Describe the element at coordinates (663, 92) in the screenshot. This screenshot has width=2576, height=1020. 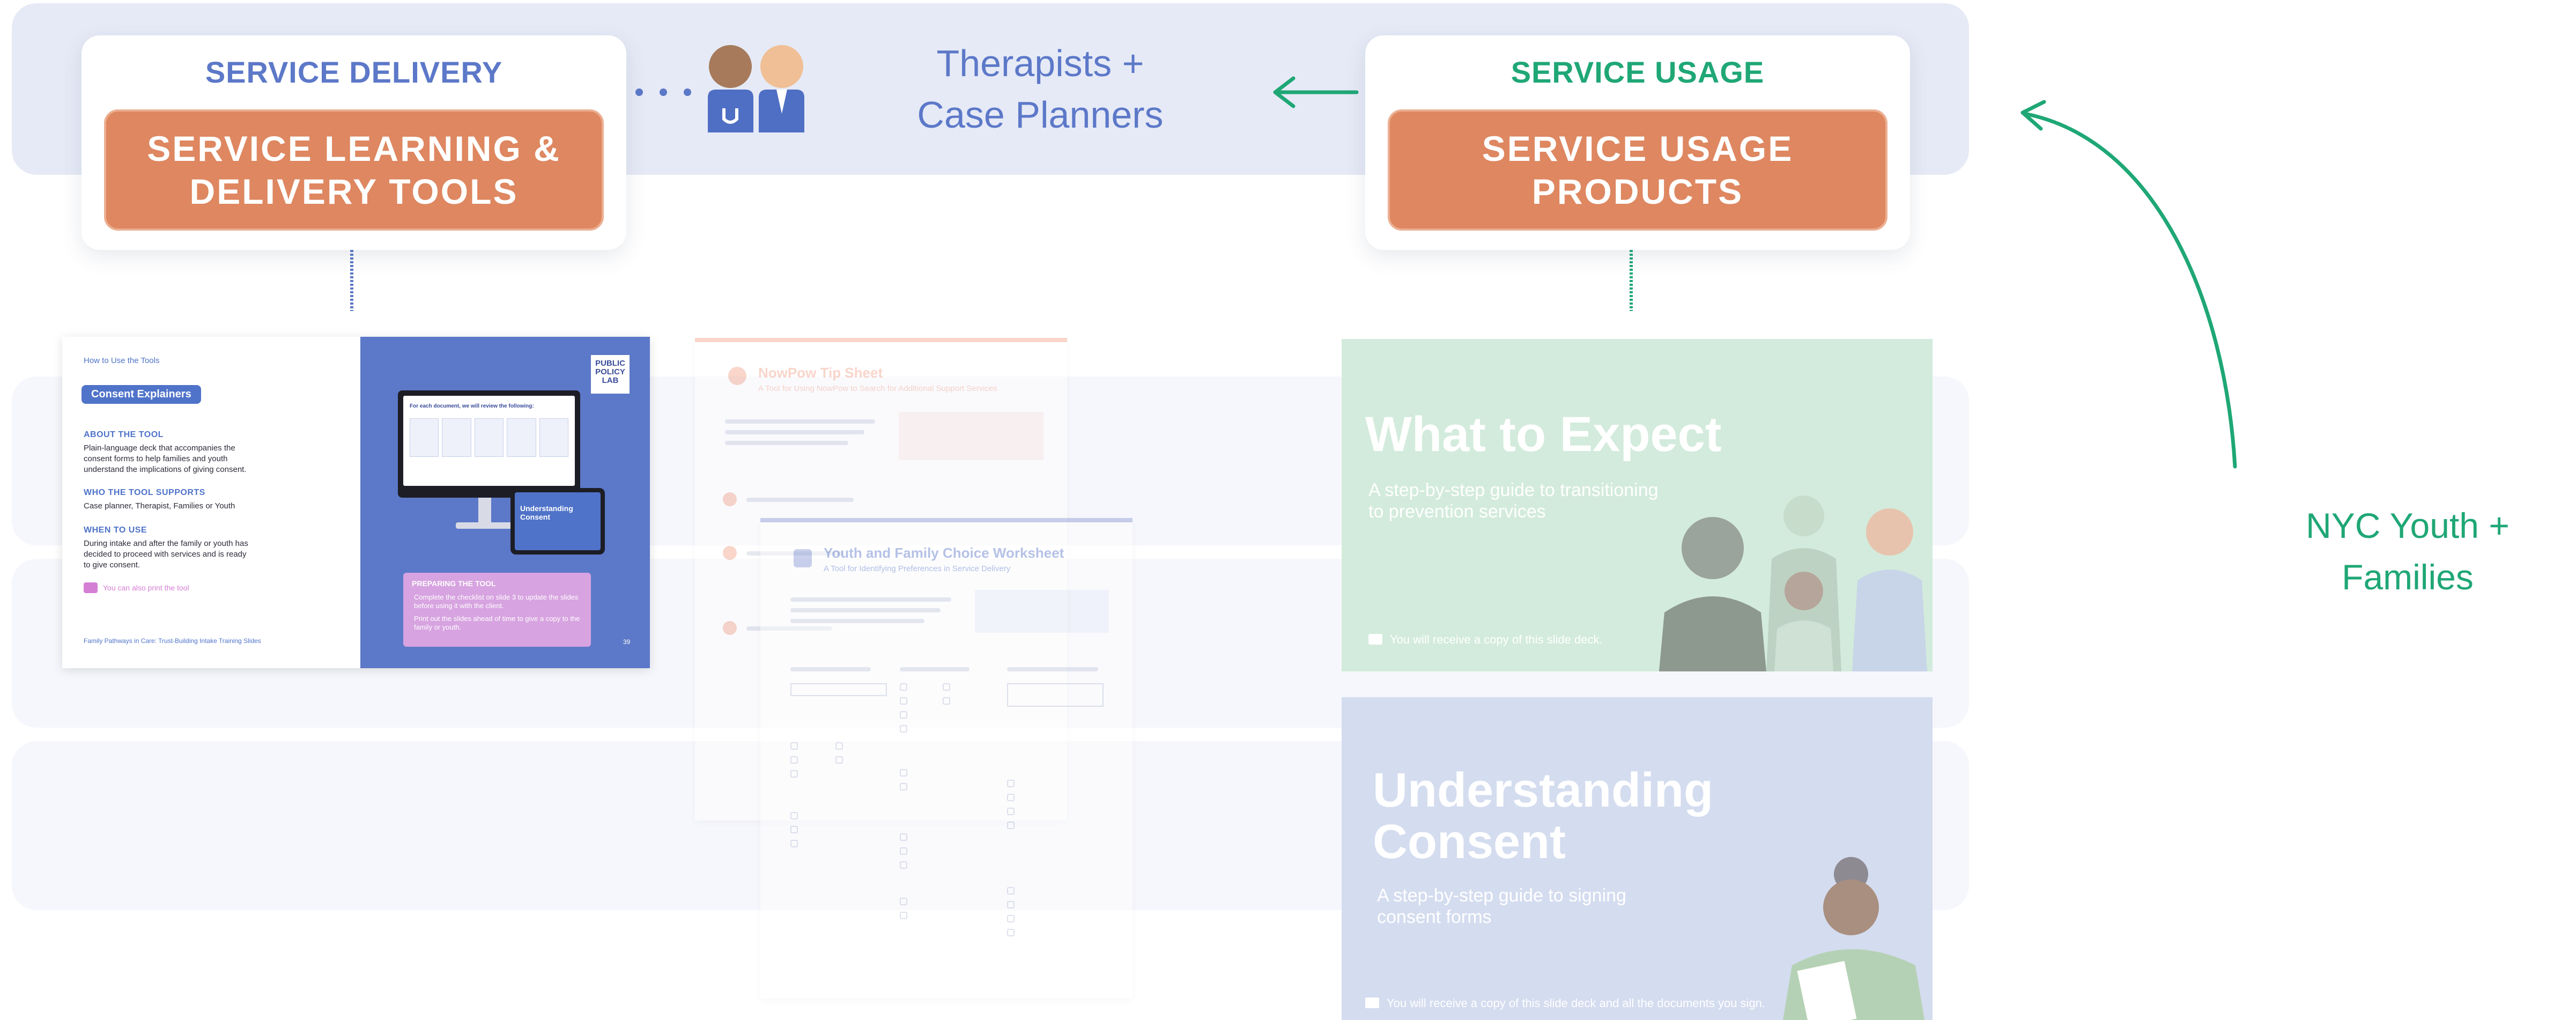
I see `dotted-connector` at that location.